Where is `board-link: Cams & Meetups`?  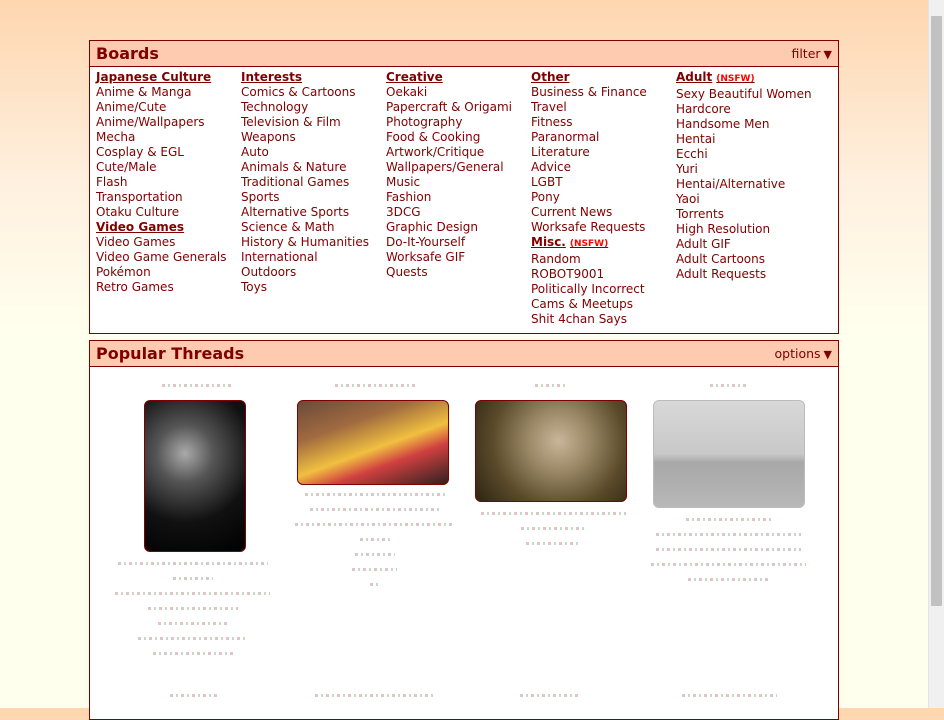 board-link: Cams & Meetups is located at coordinates (589, 304).